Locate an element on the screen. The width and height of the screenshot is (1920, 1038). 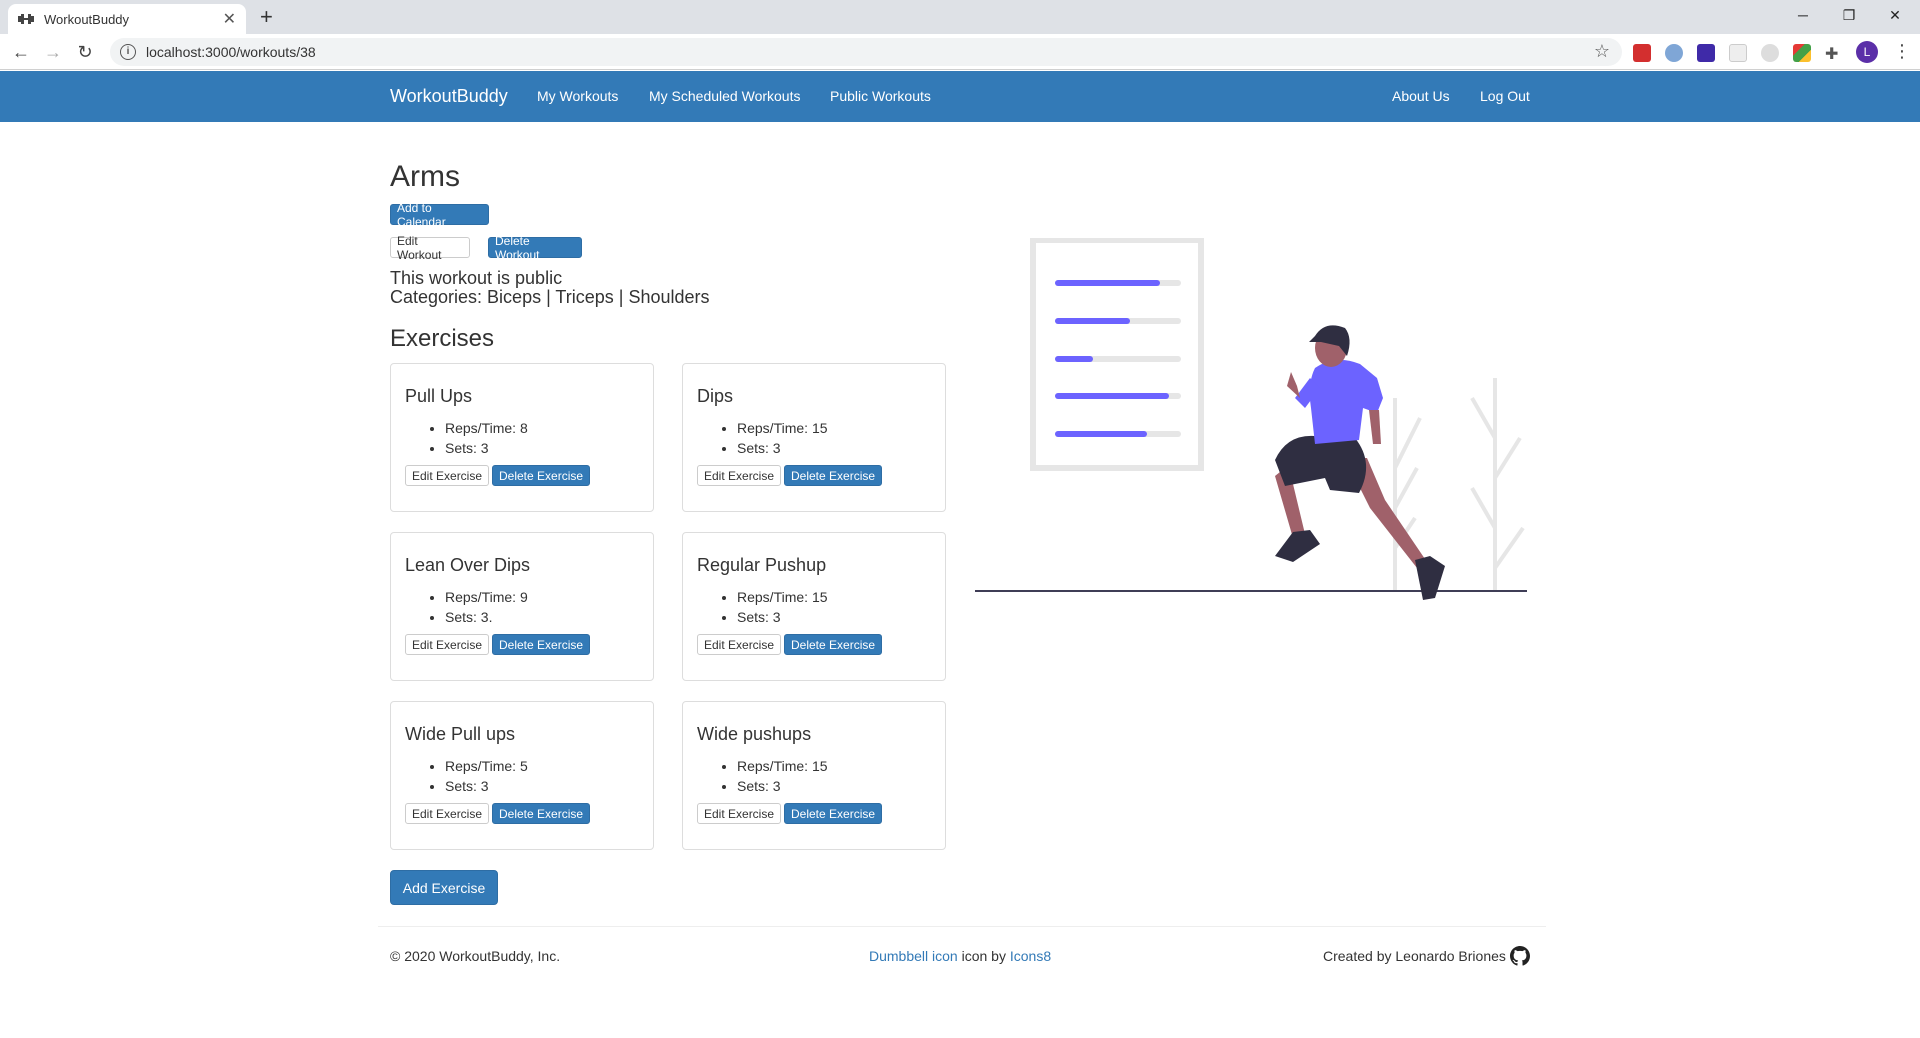
browser-toolbar: ← → ↻ i localhost:3000/workouts/38 ☆ ✚ is located at coordinates (960, 52).